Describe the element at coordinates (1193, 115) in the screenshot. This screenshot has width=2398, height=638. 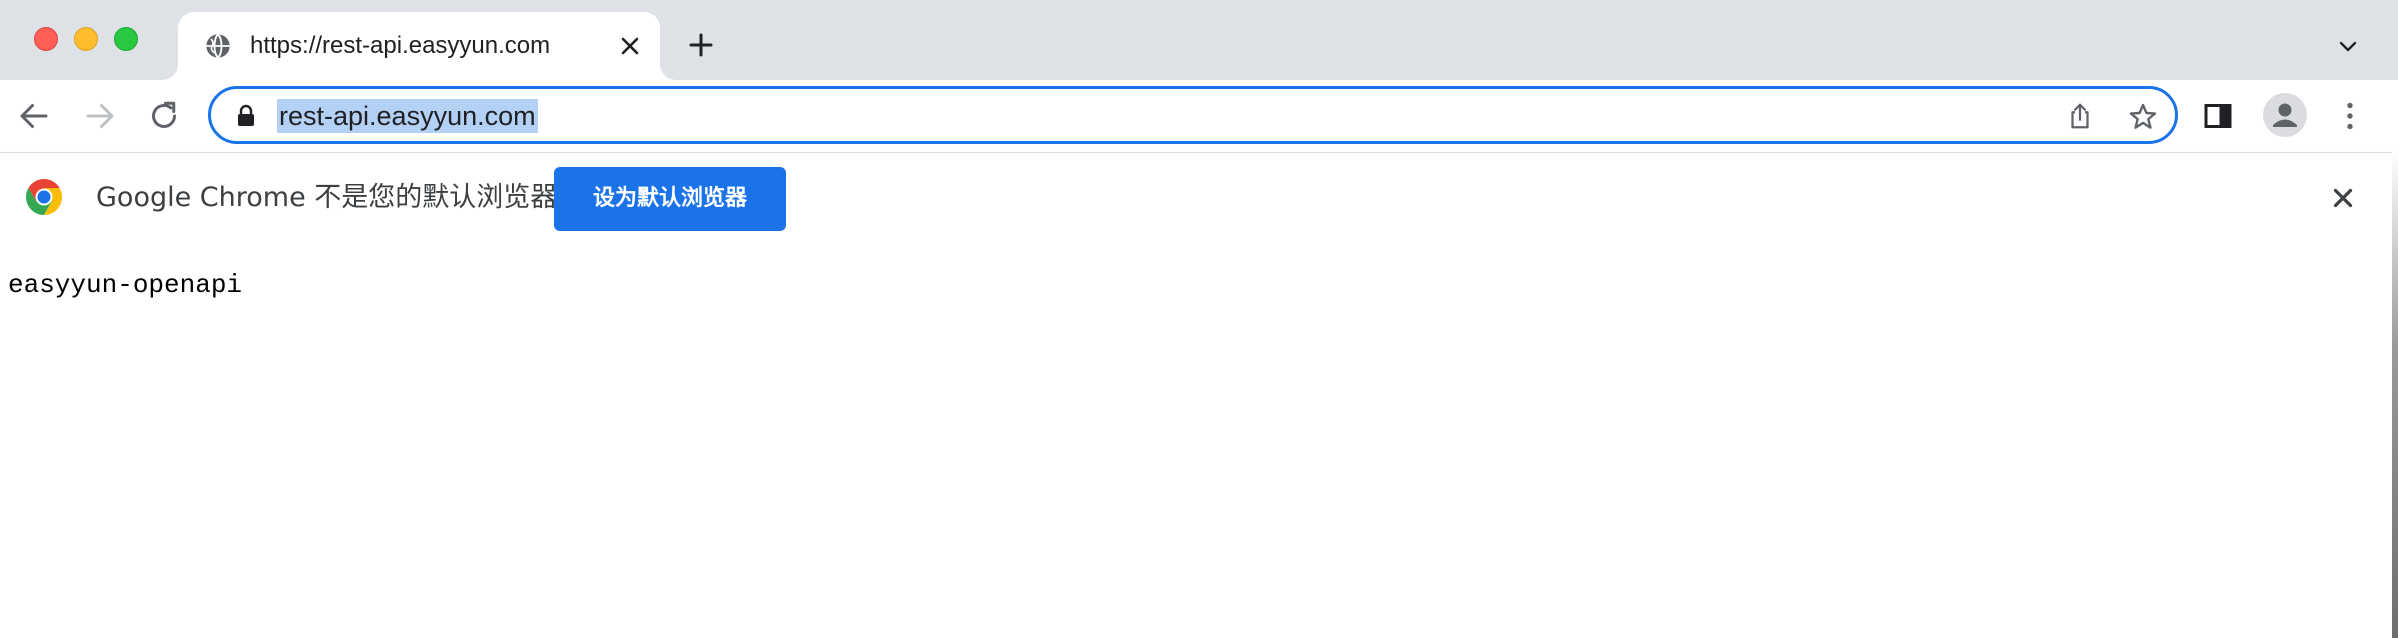
I see `address-bar: rest-api.easyyun.com` at that location.